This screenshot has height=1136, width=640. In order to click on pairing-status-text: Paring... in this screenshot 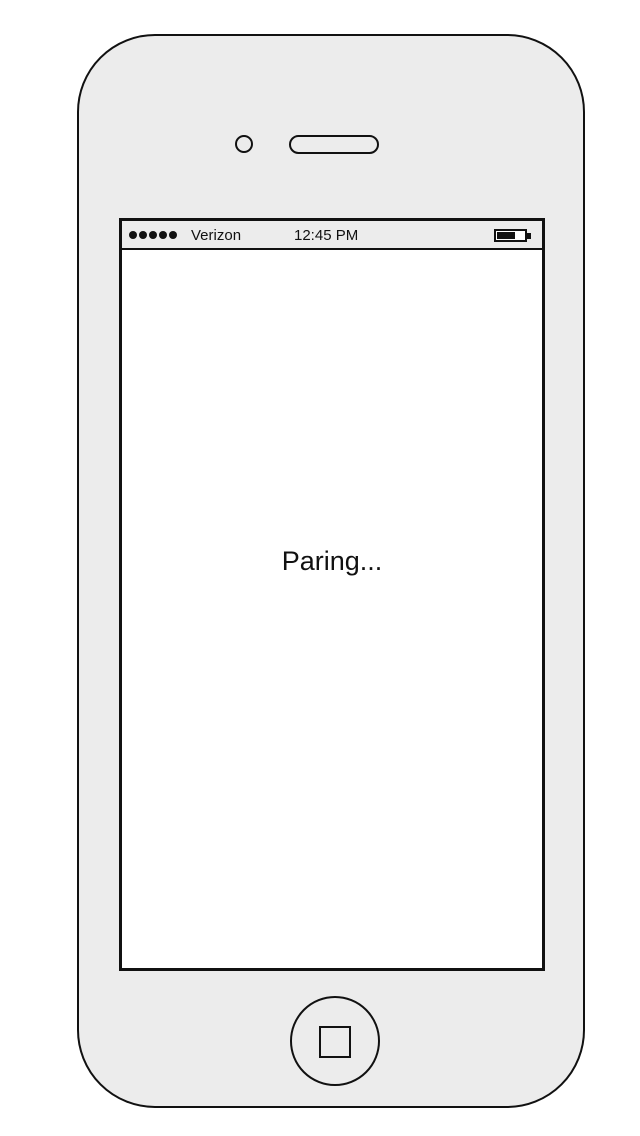, I will do `click(332, 561)`.